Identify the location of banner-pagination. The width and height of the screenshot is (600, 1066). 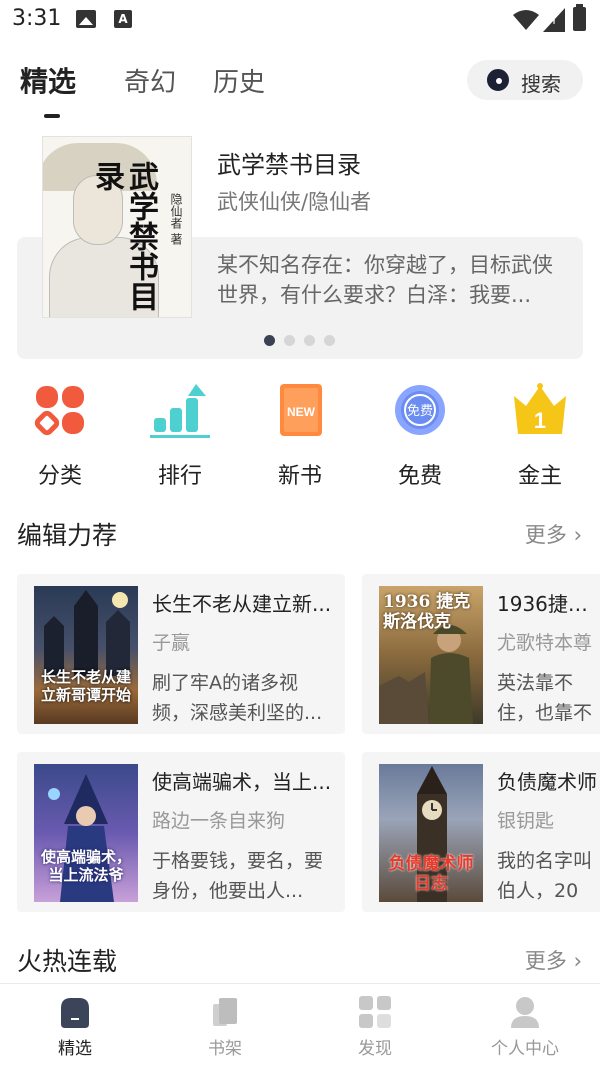
(304, 338).